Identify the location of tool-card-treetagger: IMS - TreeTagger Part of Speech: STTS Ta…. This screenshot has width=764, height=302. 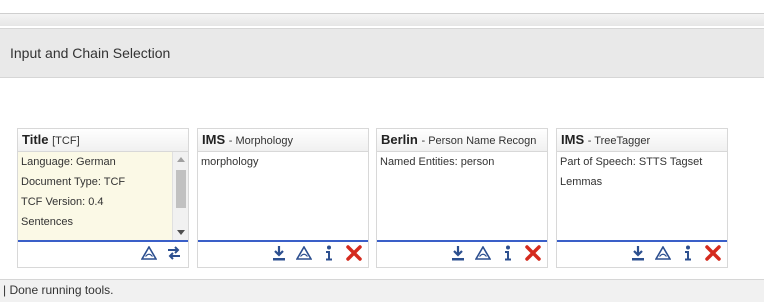
(642, 198).